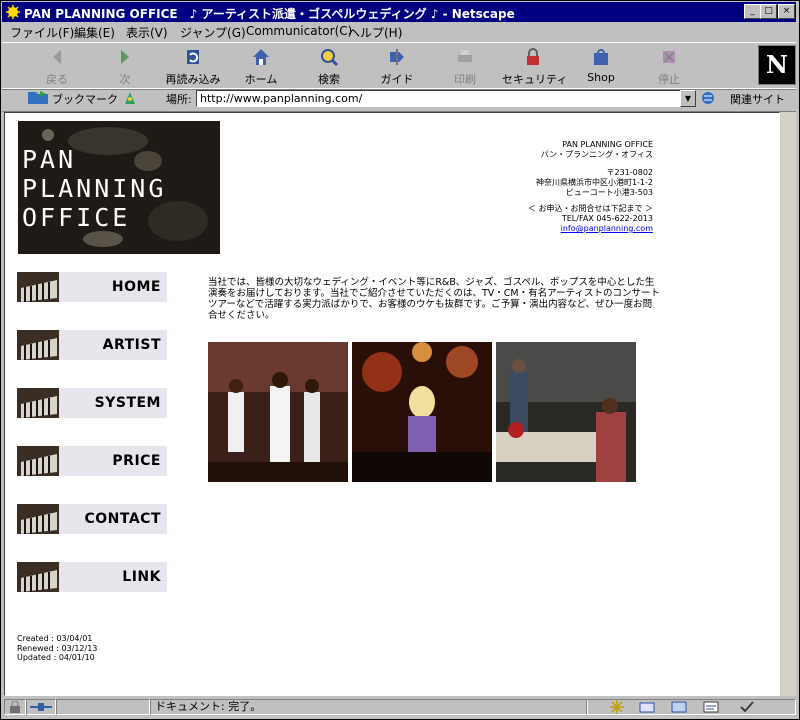 The height and width of the screenshot is (720, 800). What do you see at coordinates (757, 99) in the screenshot?
I see `related-sites-button: 関連サイト` at bounding box center [757, 99].